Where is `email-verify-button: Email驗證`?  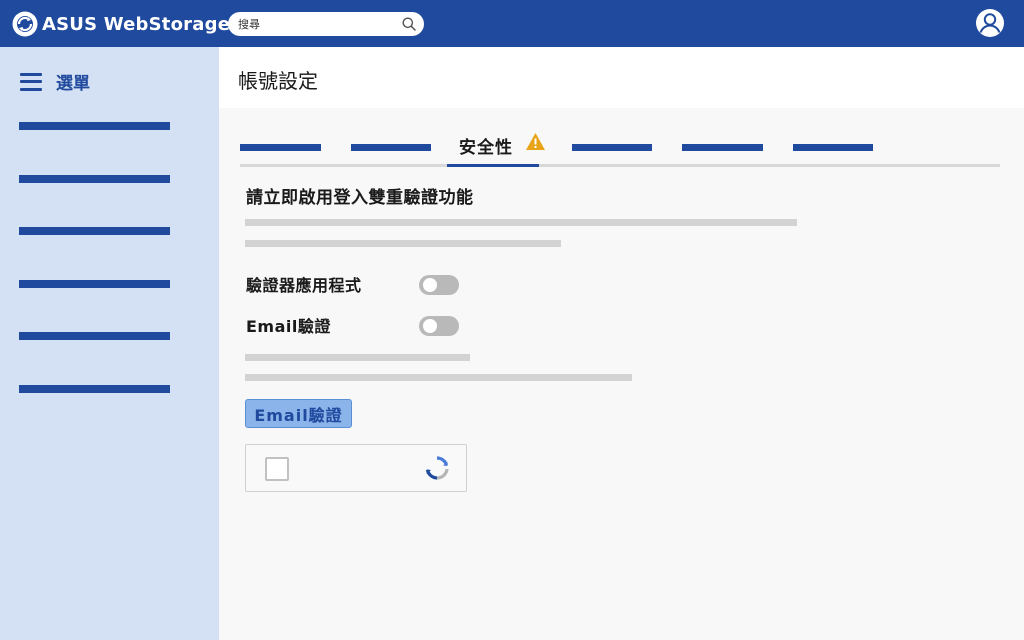 email-verify-button: Email驗證 is located at coordinates (298, 413).